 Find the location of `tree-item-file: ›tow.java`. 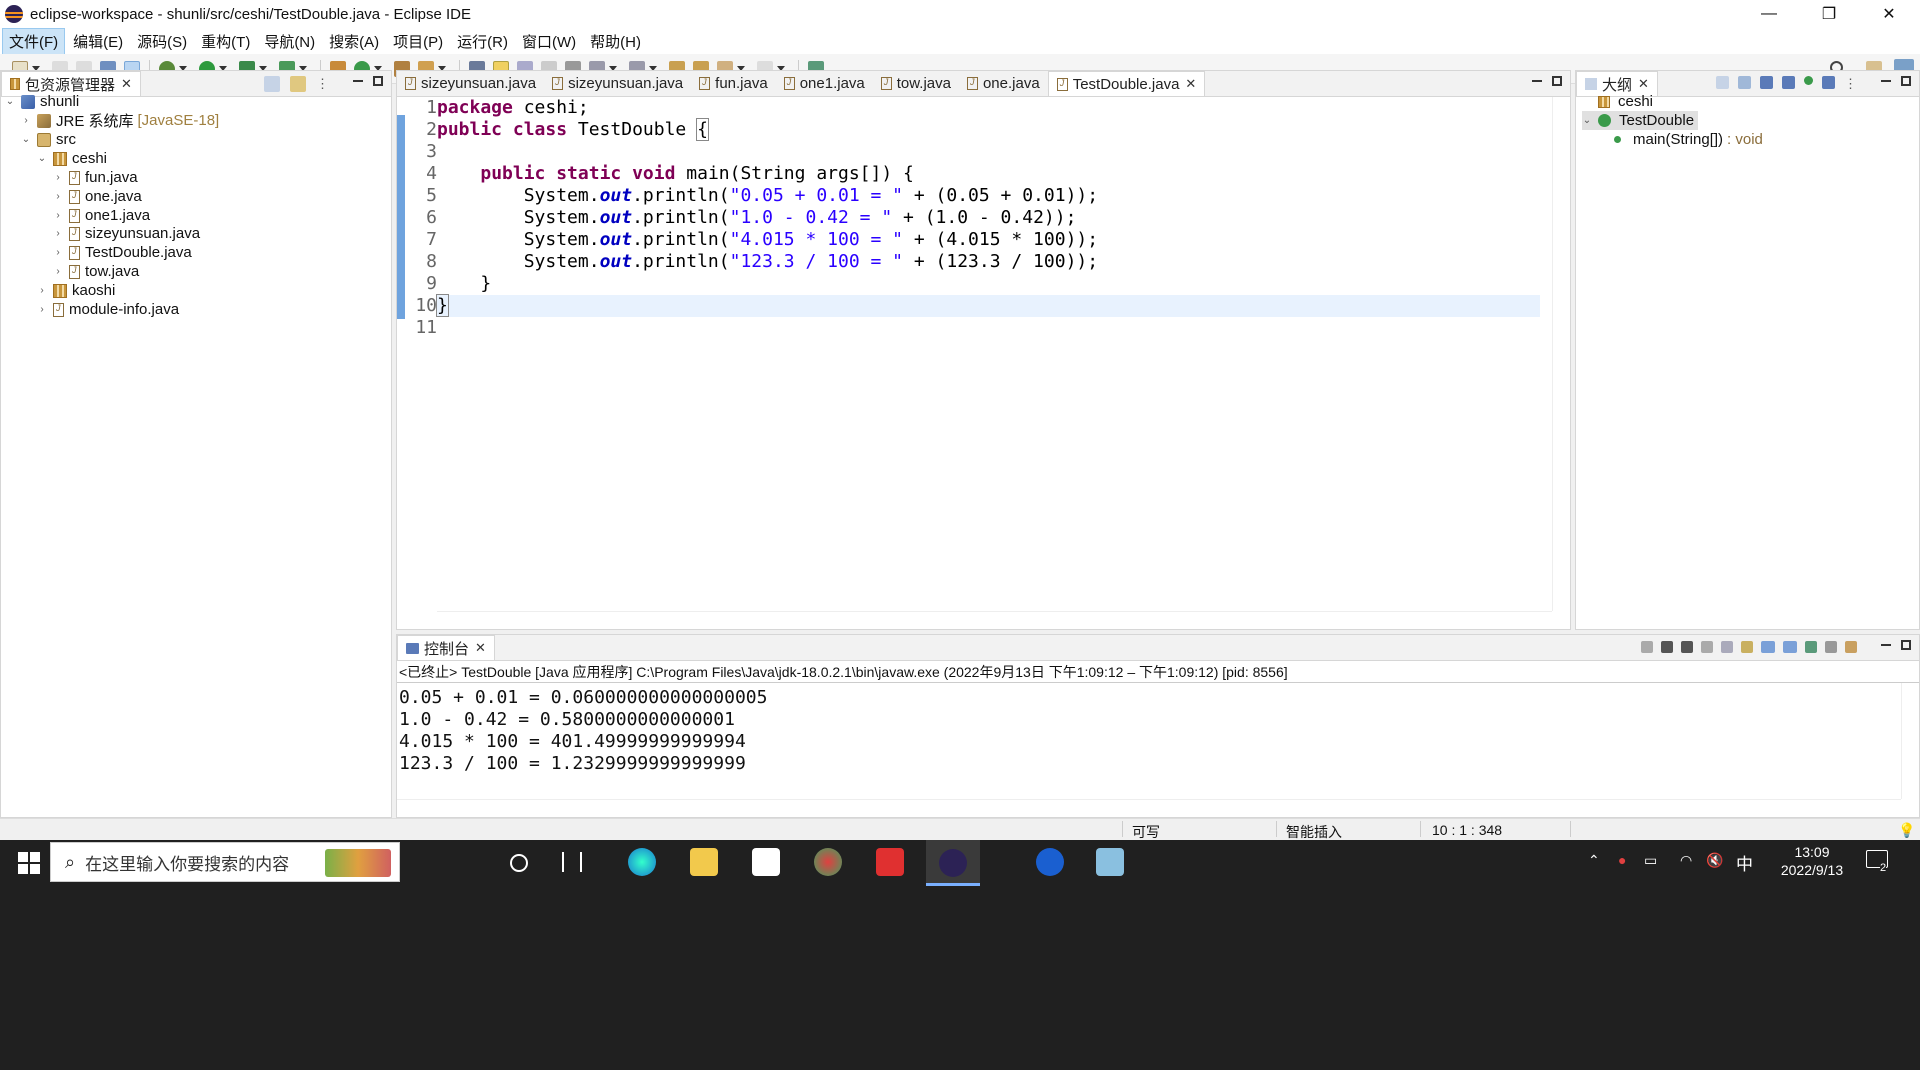

tree-item-file: ›tow.java is located at coordinates (96, 271).